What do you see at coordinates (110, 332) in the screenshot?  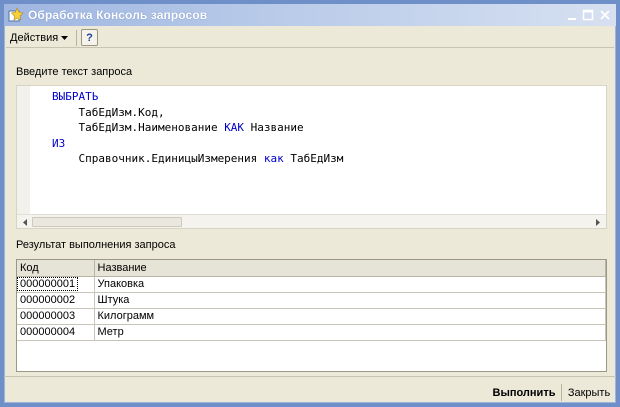 I see `cell-text: Метр` at bounding box center [110, 332].